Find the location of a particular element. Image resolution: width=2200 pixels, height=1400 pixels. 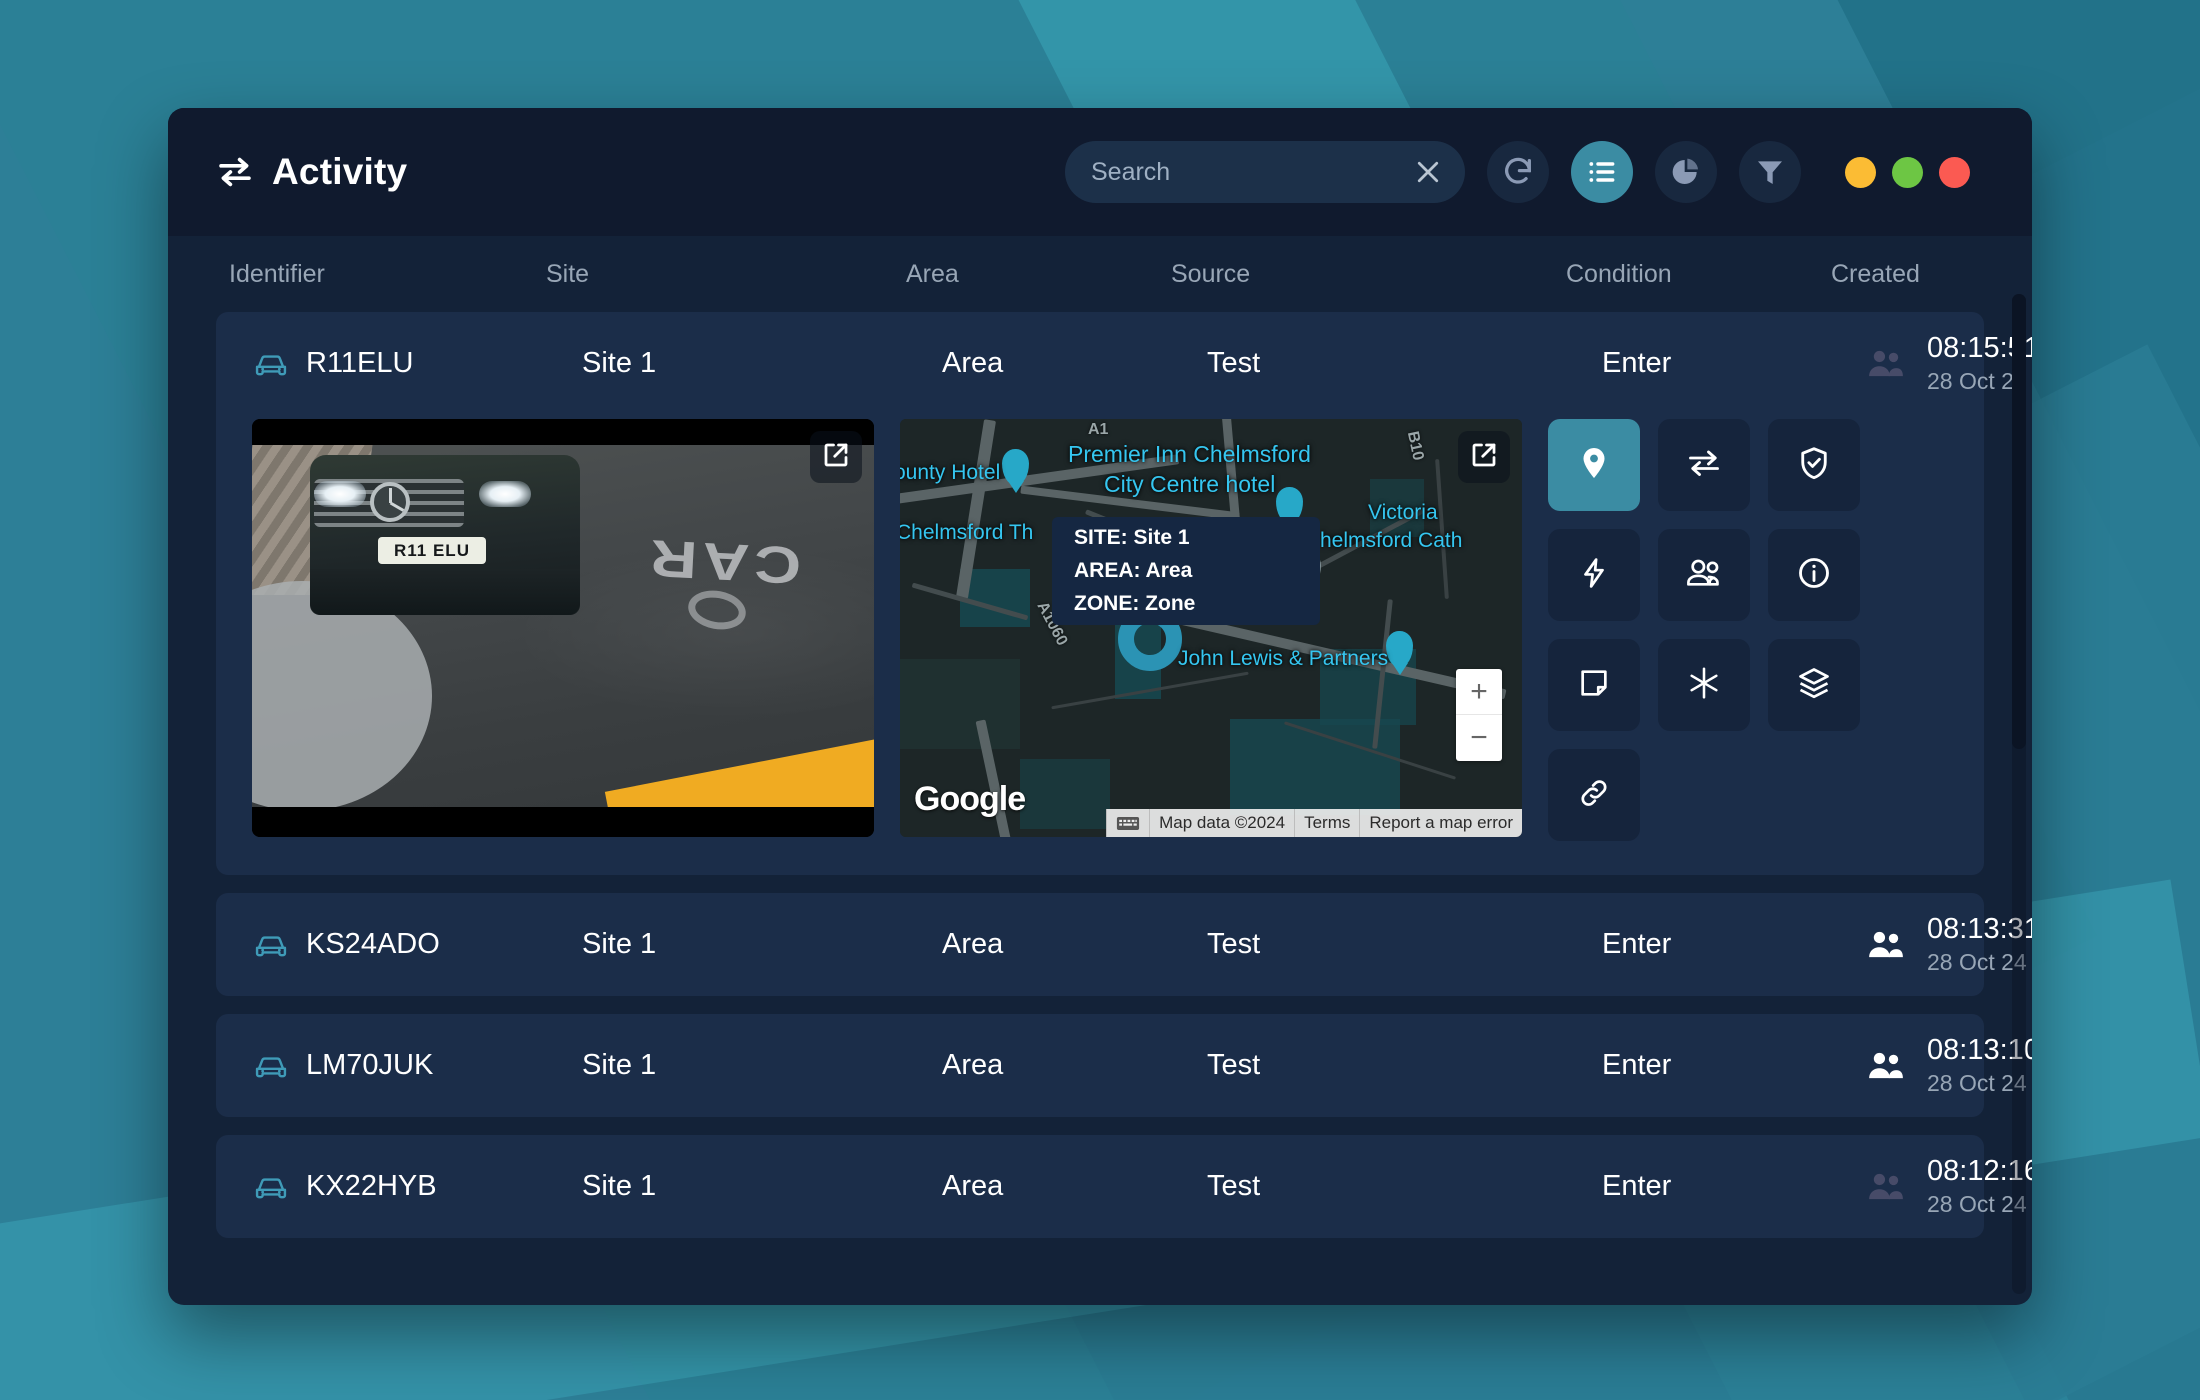

map-zoom-control: + − is located at coordinates (1479, 715).